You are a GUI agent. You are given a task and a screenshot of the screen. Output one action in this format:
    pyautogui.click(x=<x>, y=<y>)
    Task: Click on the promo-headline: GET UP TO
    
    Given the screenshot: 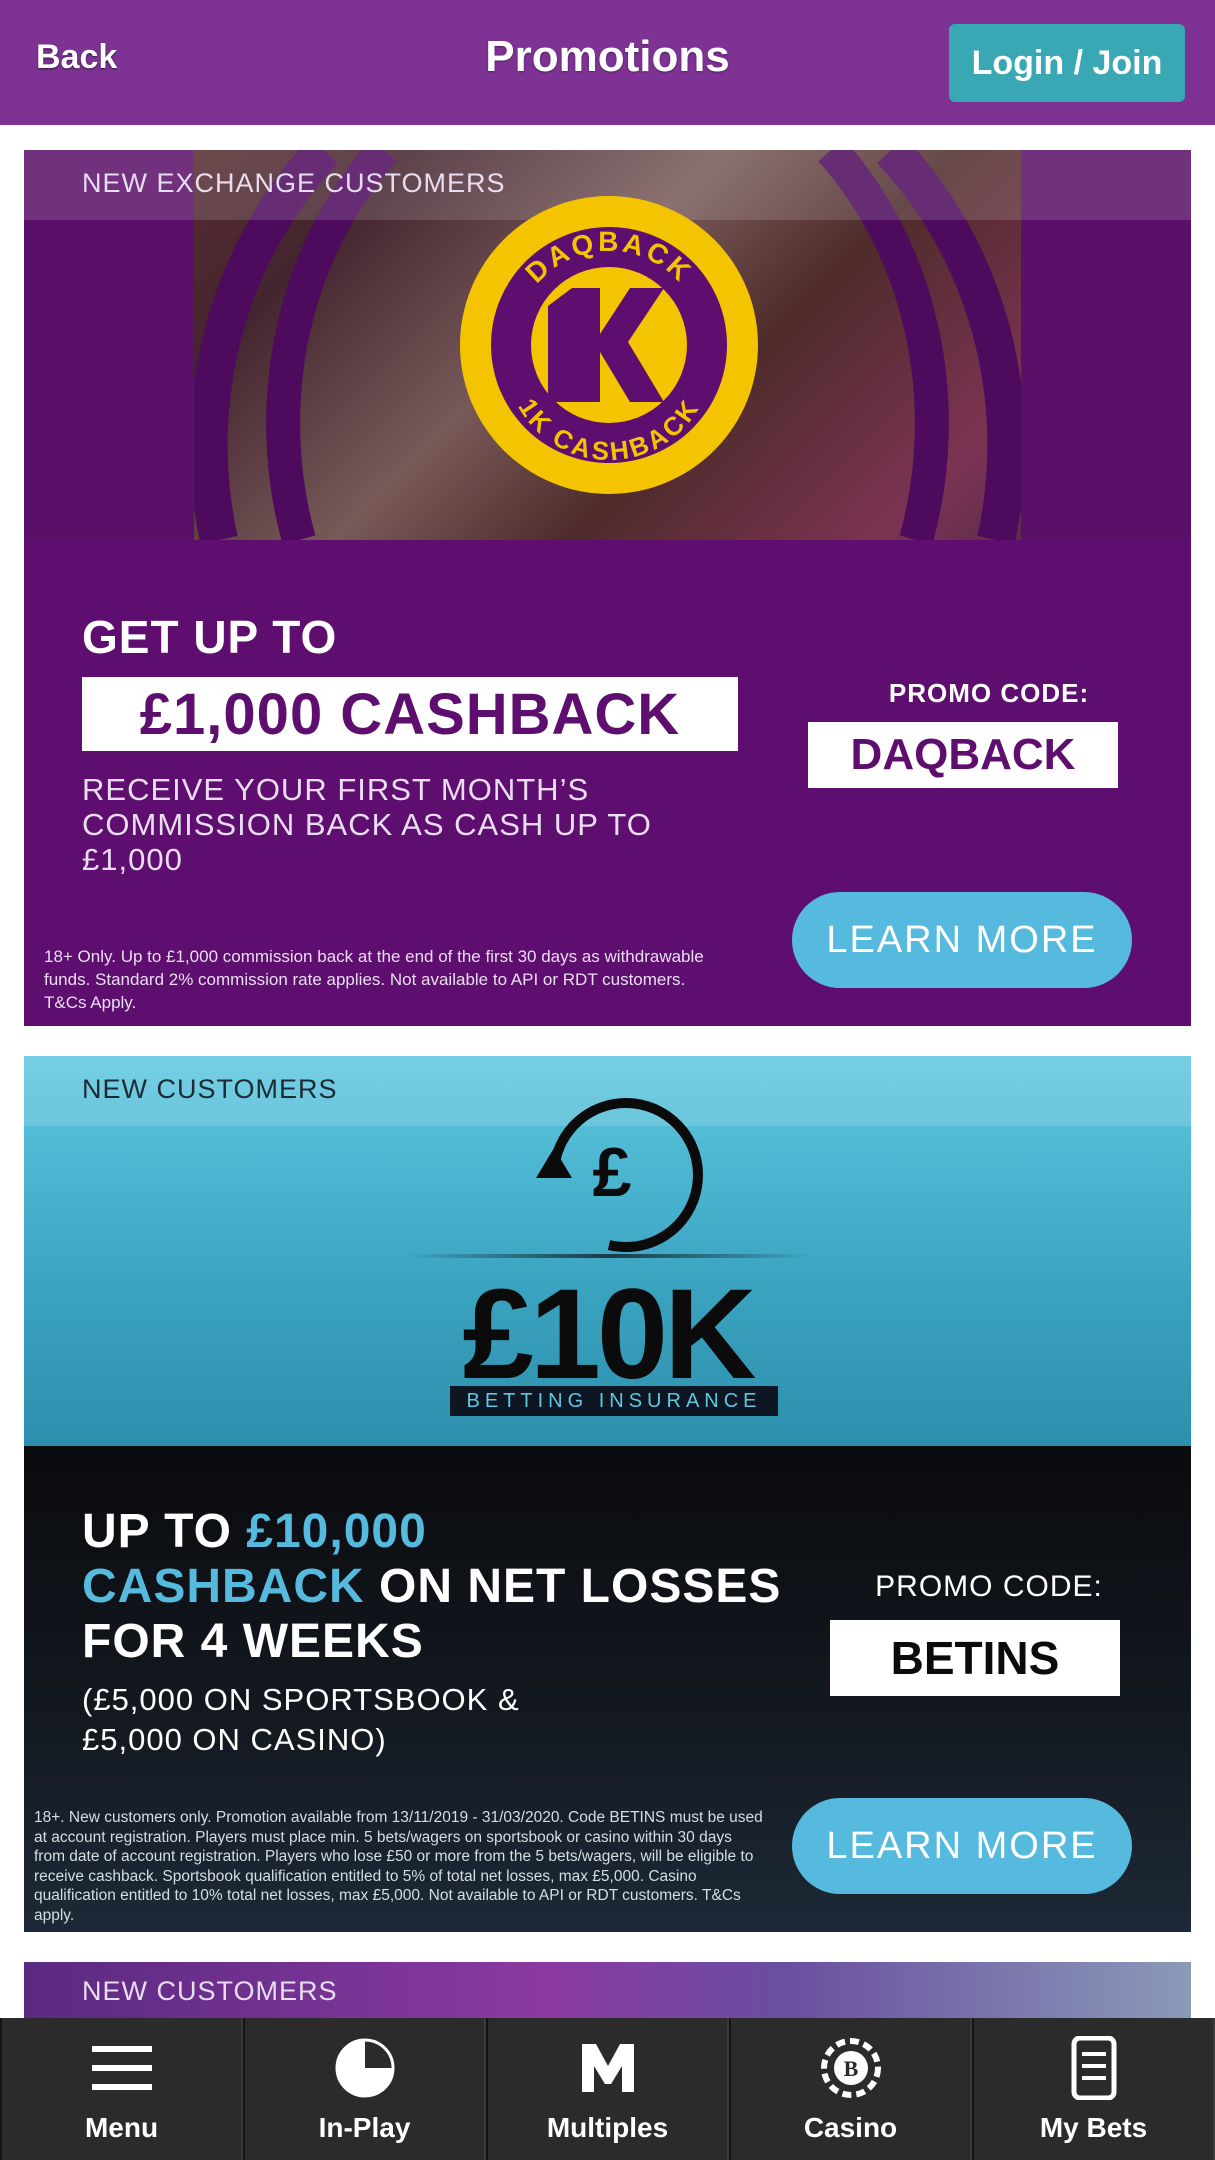 What is the action you would take?
    pyautogui.click(x=210, y=637)
    